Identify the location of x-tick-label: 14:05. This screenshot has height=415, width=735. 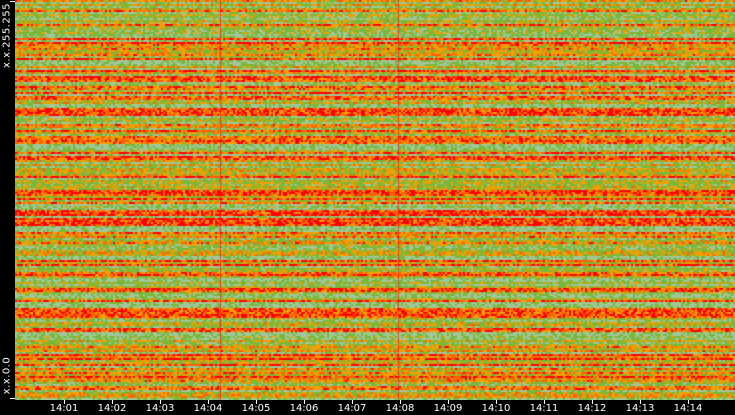
(256, 408).